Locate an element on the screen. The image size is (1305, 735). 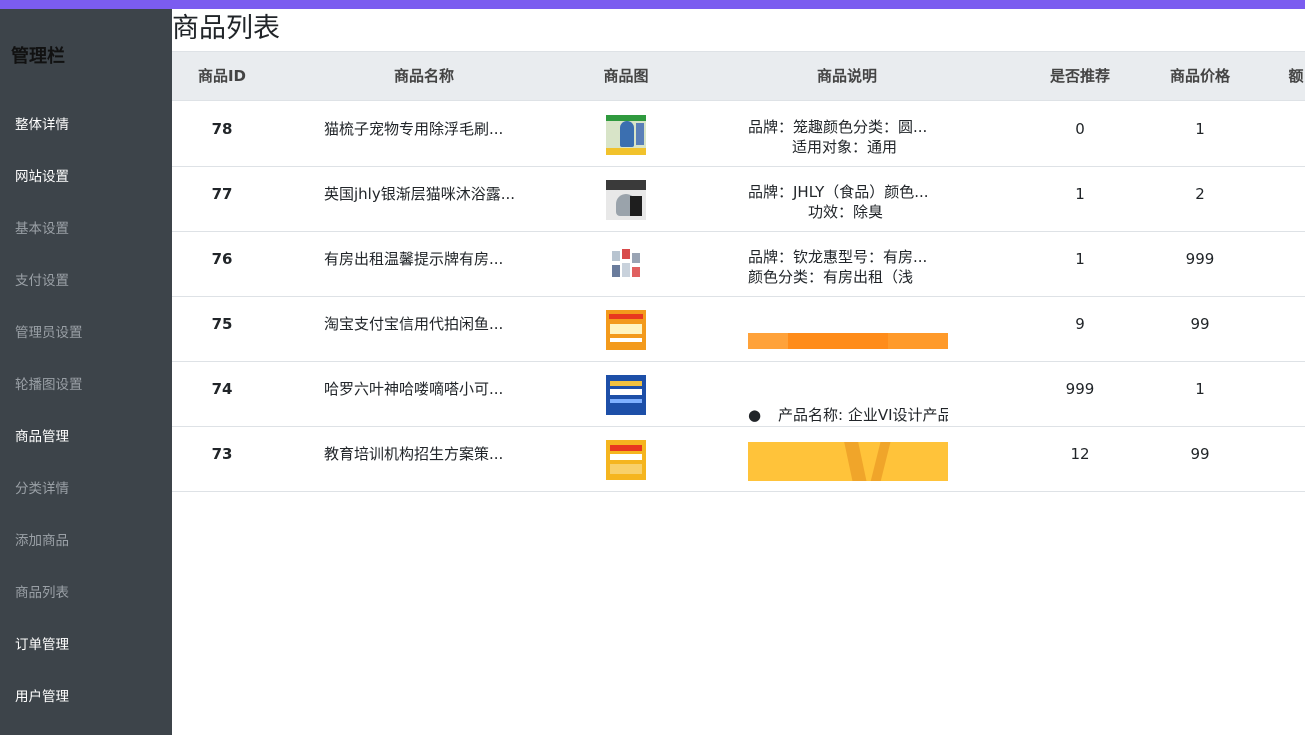
product-id: 75 is located at coordinates (222, 324).